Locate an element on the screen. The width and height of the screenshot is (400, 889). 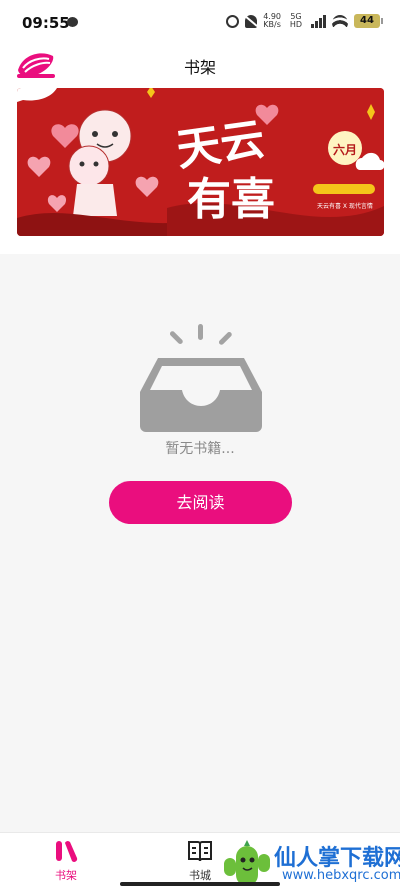
watermark: 仙人掌下载网 www.hebxqrc.com is located at coordinates (311, 862).